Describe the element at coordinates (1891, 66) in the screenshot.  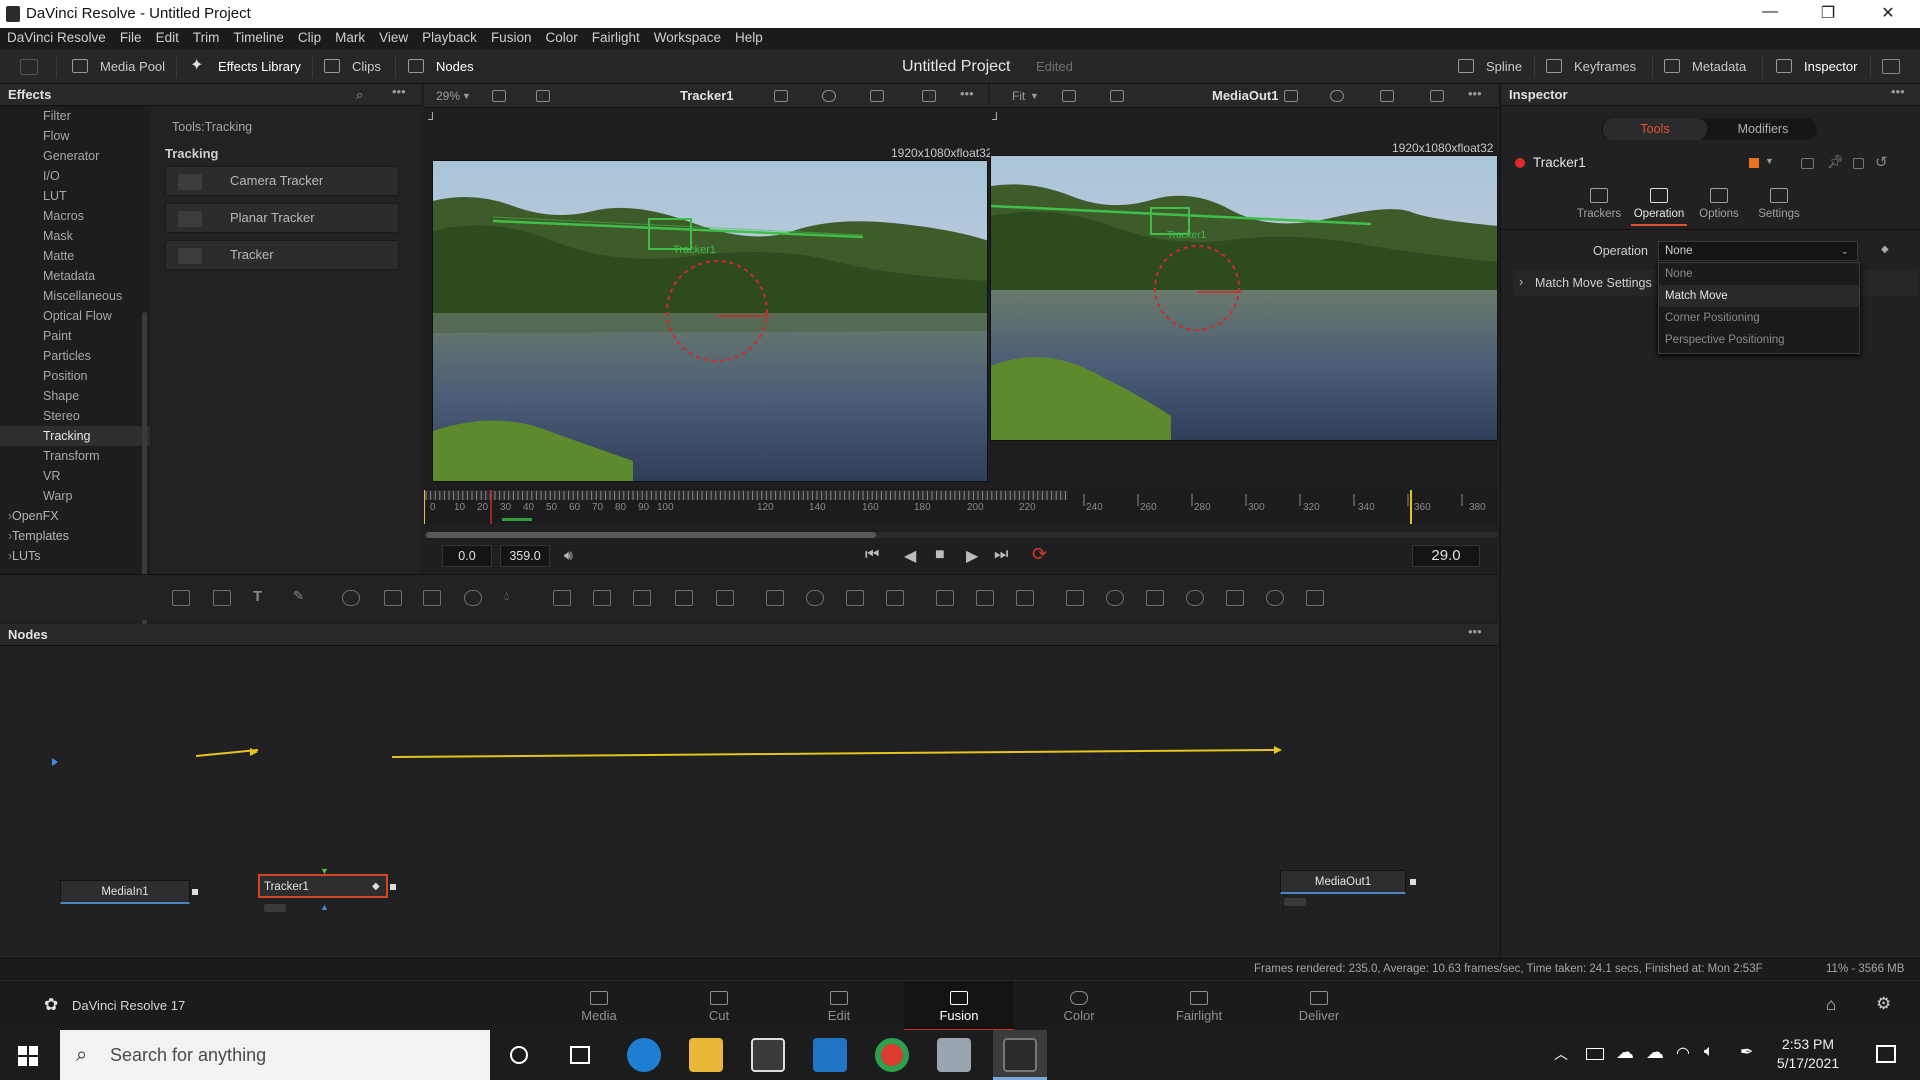
I see `fullscreen-icon` at that location.